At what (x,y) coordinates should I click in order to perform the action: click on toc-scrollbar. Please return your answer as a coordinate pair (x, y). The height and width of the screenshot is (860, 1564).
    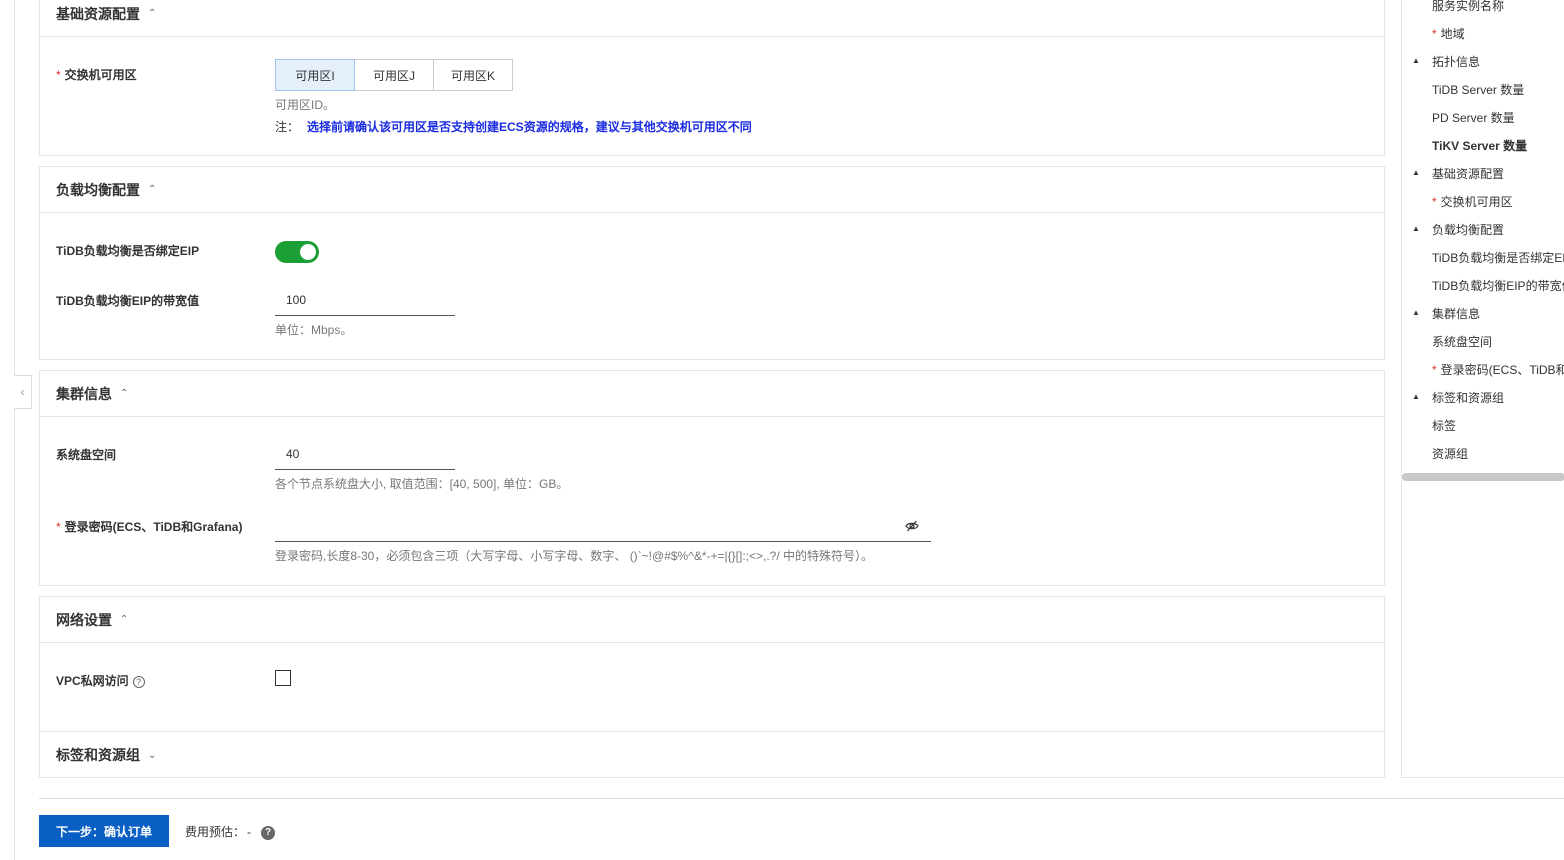
    Looking at the image, I should click on (1483, 477).